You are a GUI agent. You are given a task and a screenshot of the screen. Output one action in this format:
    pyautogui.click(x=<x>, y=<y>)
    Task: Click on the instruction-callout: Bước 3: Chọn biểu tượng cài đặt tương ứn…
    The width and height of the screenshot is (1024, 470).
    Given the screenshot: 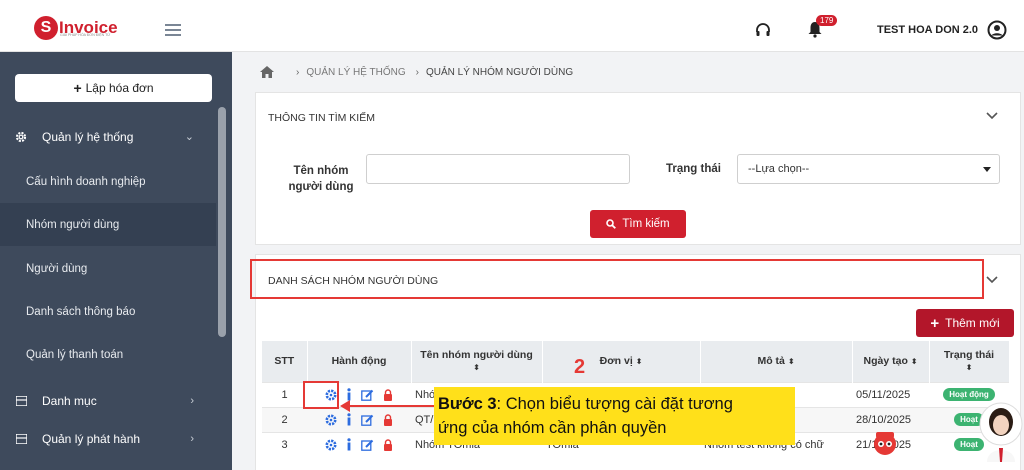 What is the action you would take?
    pyautogui.click(x=614, y=416)
    